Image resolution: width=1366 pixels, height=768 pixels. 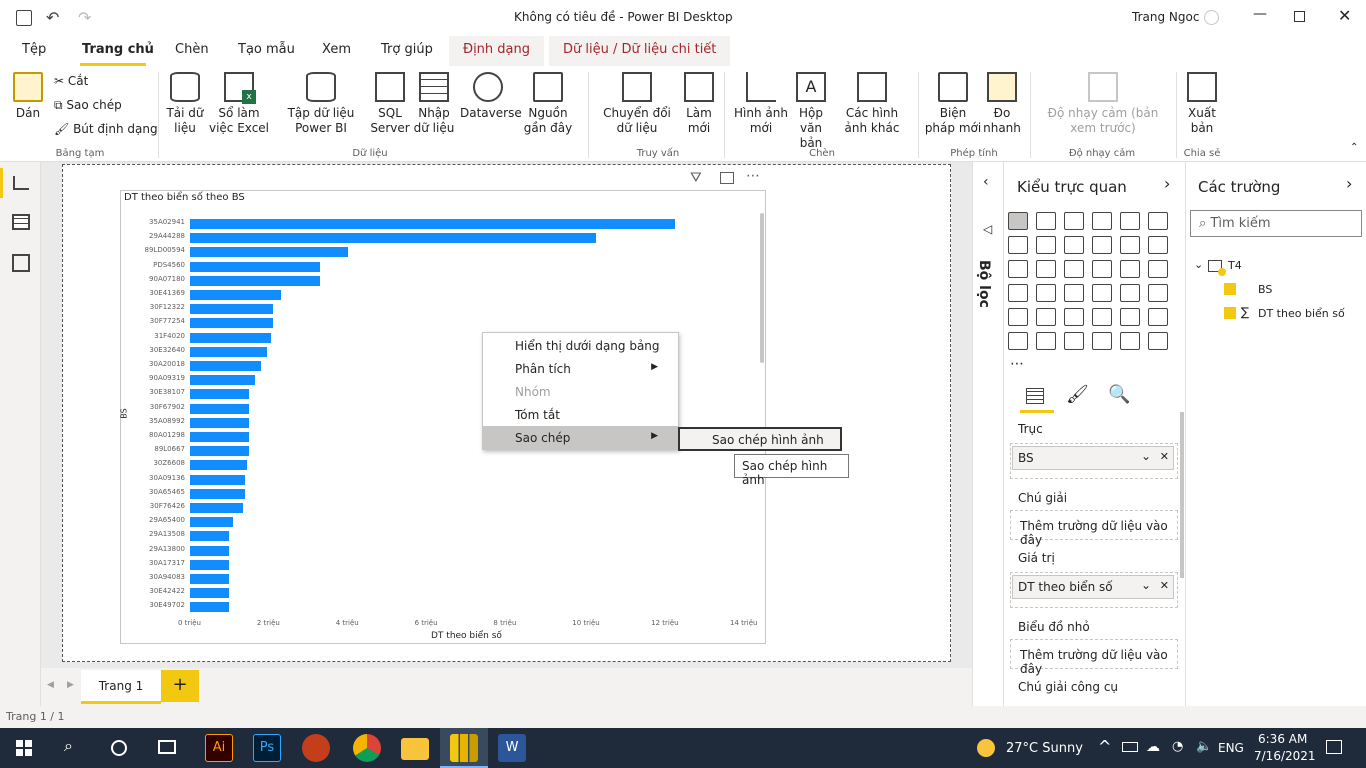 What do you see at coordinates (1299, 16) in the screenshot?
I see `maximize-icon` at bounding box center [1299, 16].